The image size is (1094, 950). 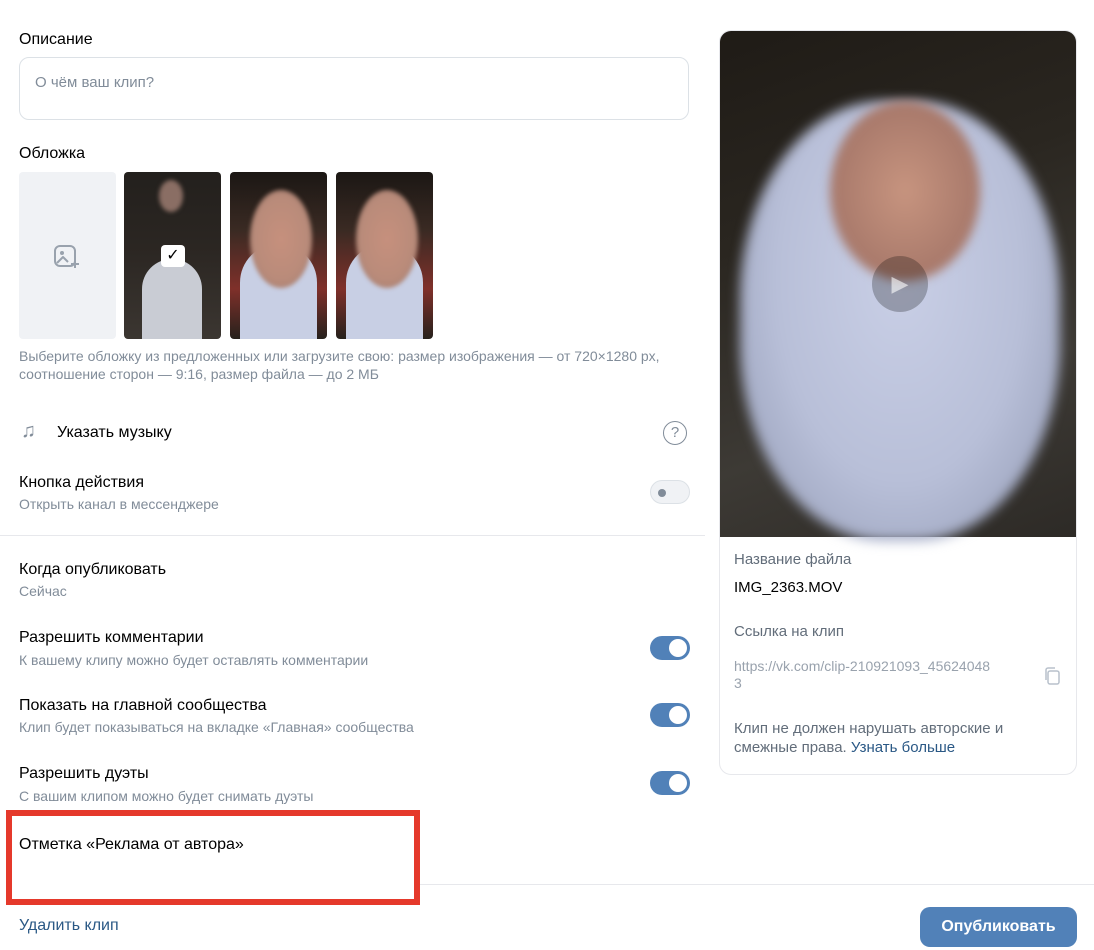 I want to click on cover-label: Обложка, so click(x=52, y=153).